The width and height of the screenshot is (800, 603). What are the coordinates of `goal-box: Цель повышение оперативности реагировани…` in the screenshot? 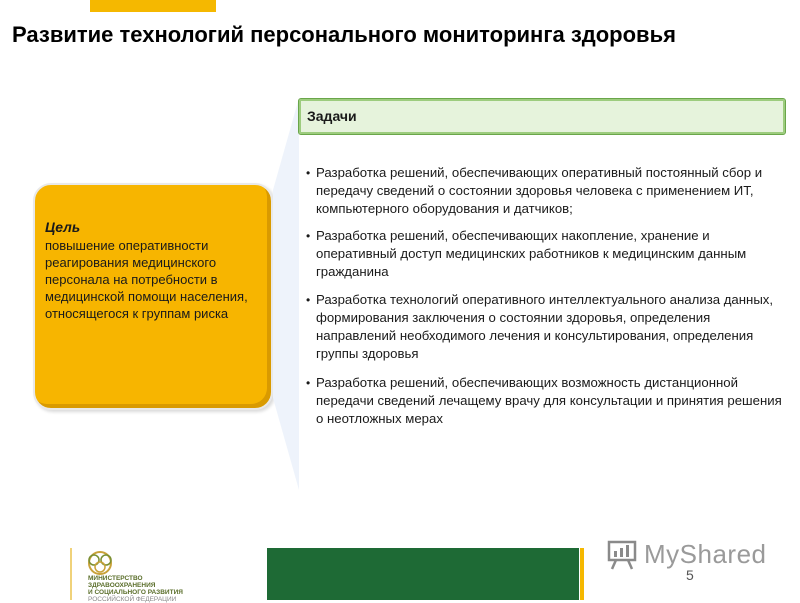 It's located at (153, 296).